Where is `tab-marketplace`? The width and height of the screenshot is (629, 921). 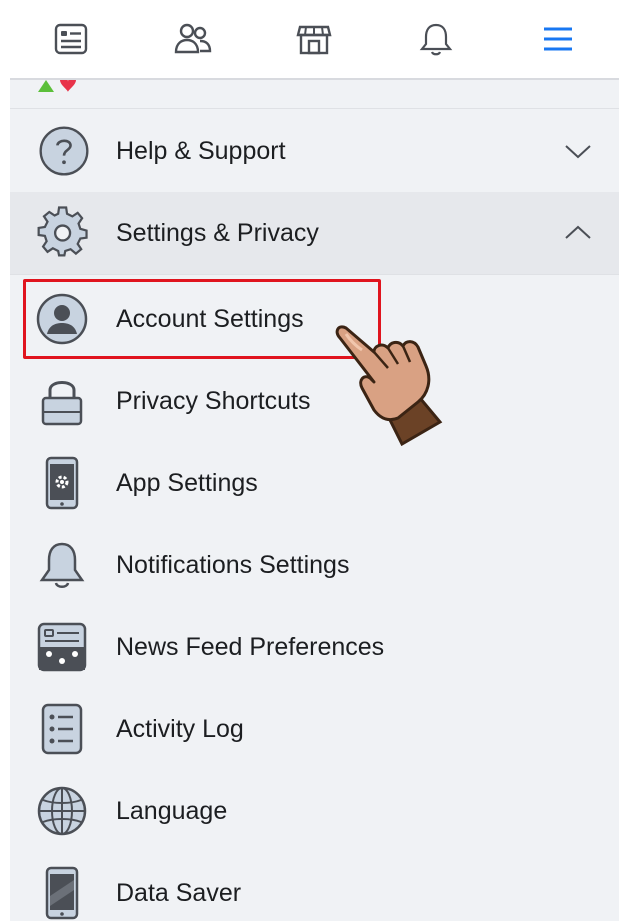 tab-marketplace is located at coordinates (314, 39).